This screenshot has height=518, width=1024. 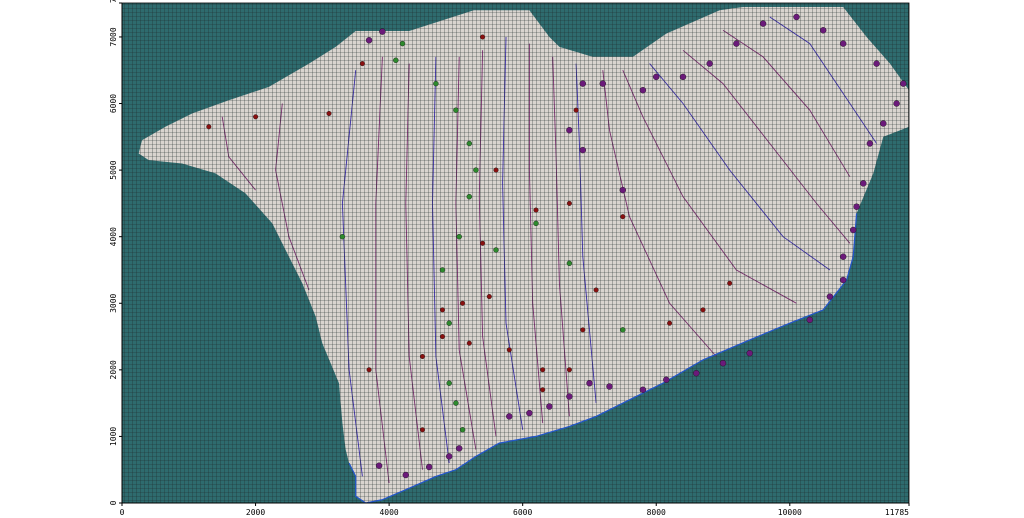 I want to click on y-tick-label: 0, so click(x=113, y=502).